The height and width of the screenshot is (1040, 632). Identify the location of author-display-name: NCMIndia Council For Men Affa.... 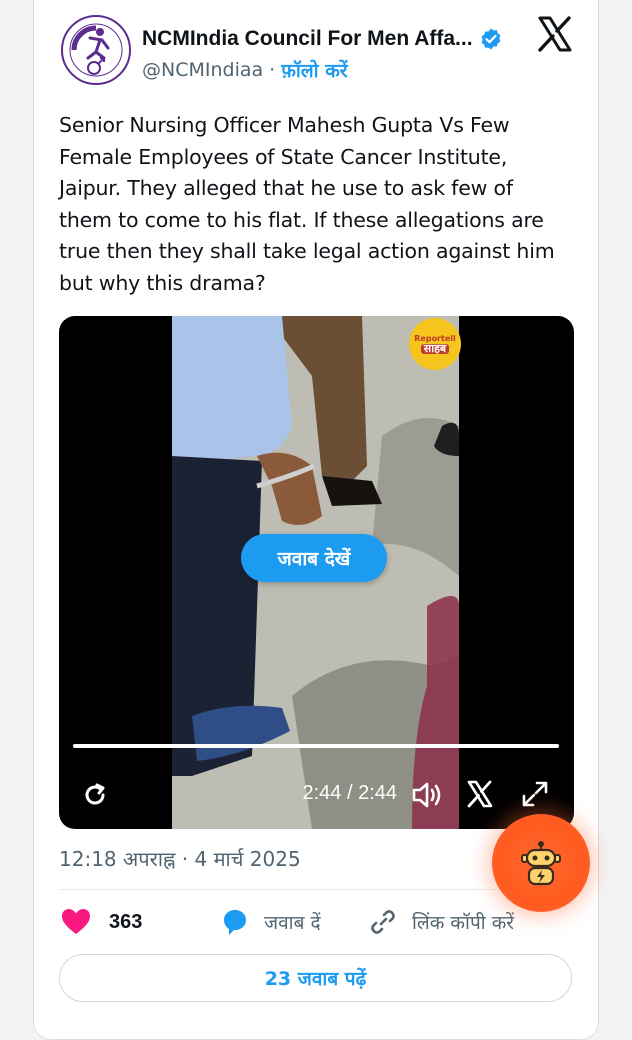
(307, 39).